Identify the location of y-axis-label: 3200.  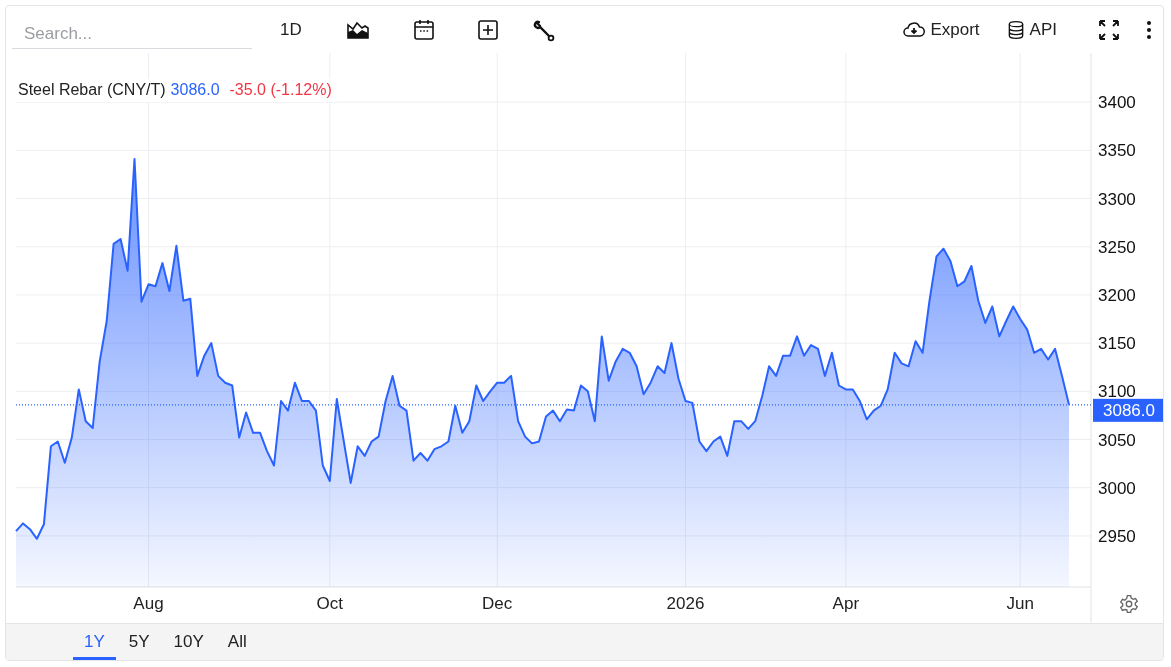
(1117, 295).